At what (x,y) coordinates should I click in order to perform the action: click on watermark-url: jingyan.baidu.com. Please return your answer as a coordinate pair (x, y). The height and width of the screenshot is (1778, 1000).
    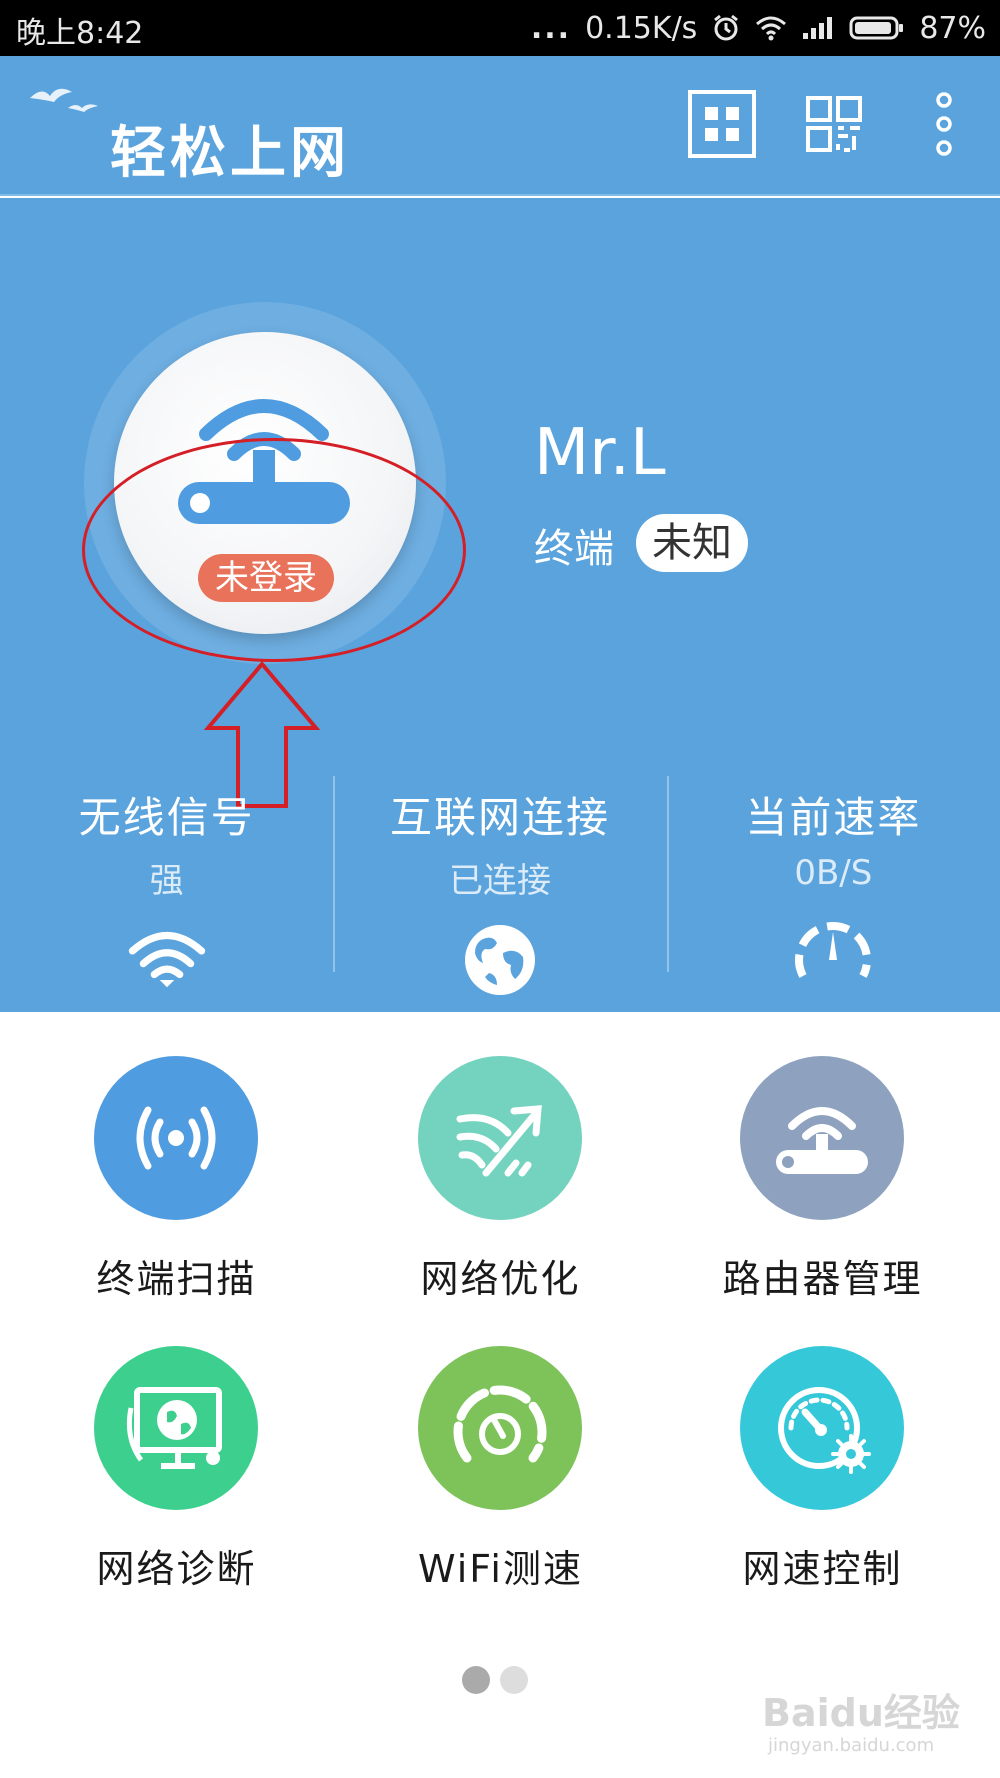
    Looking at the image, I should click on (851, 1745).